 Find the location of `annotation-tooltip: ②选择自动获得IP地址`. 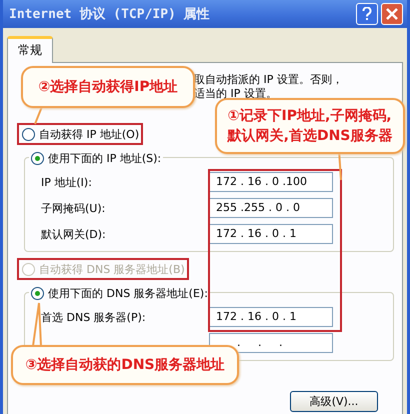

annotation-tooltip: ②选择自动获得IP地址 is located at coordinates (108, 87).